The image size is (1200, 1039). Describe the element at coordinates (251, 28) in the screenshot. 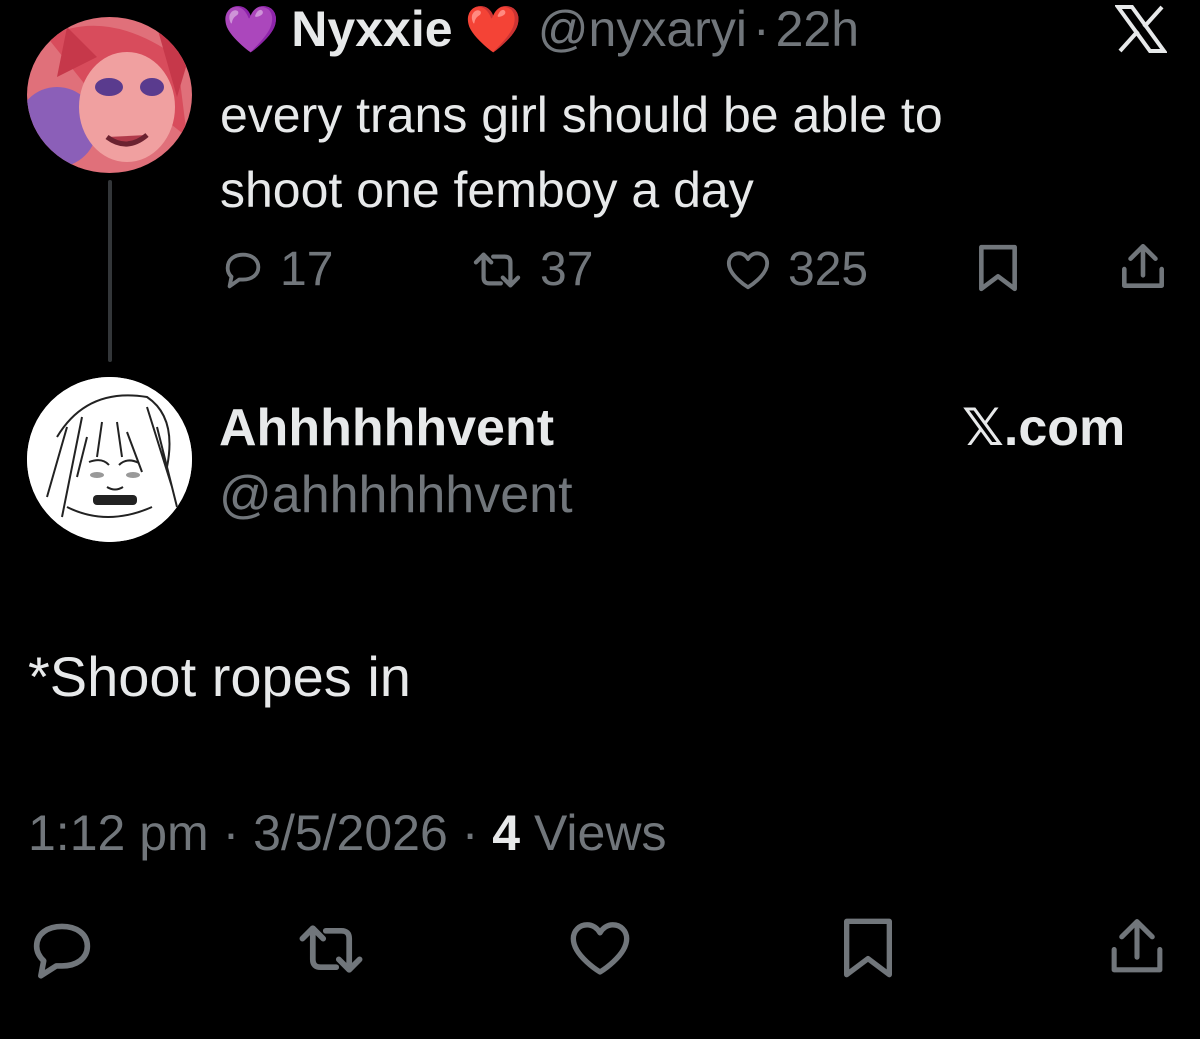

I see `purple-heart-emoji: 💜` at that location.